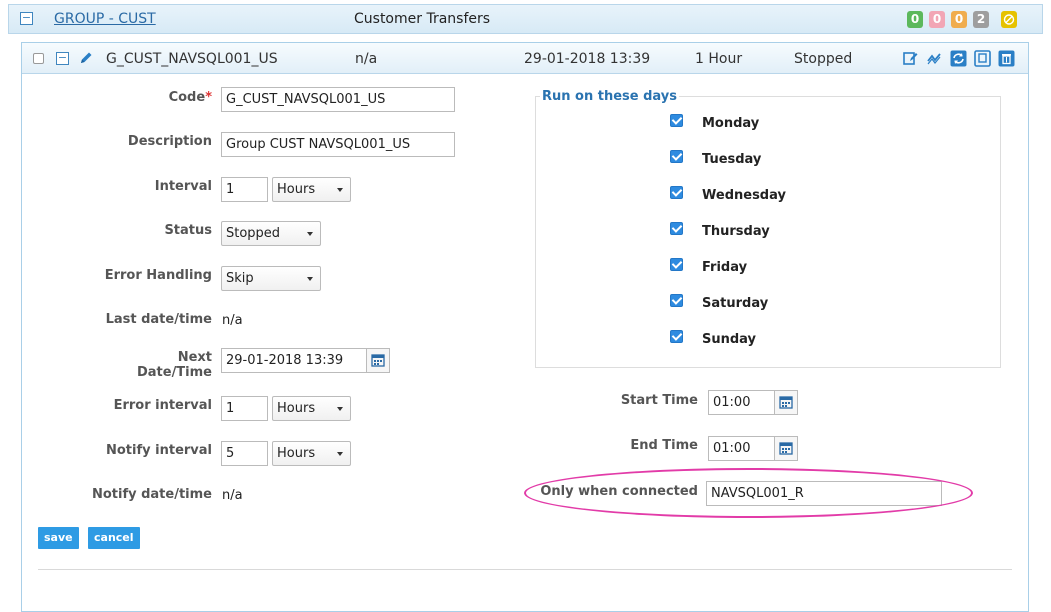 This screenshot has height=612, width=1051. Describe the element at coordinates (587, 59) in the screenshot. I see `item-next-run: 29-01-2018 13:39` at that location.